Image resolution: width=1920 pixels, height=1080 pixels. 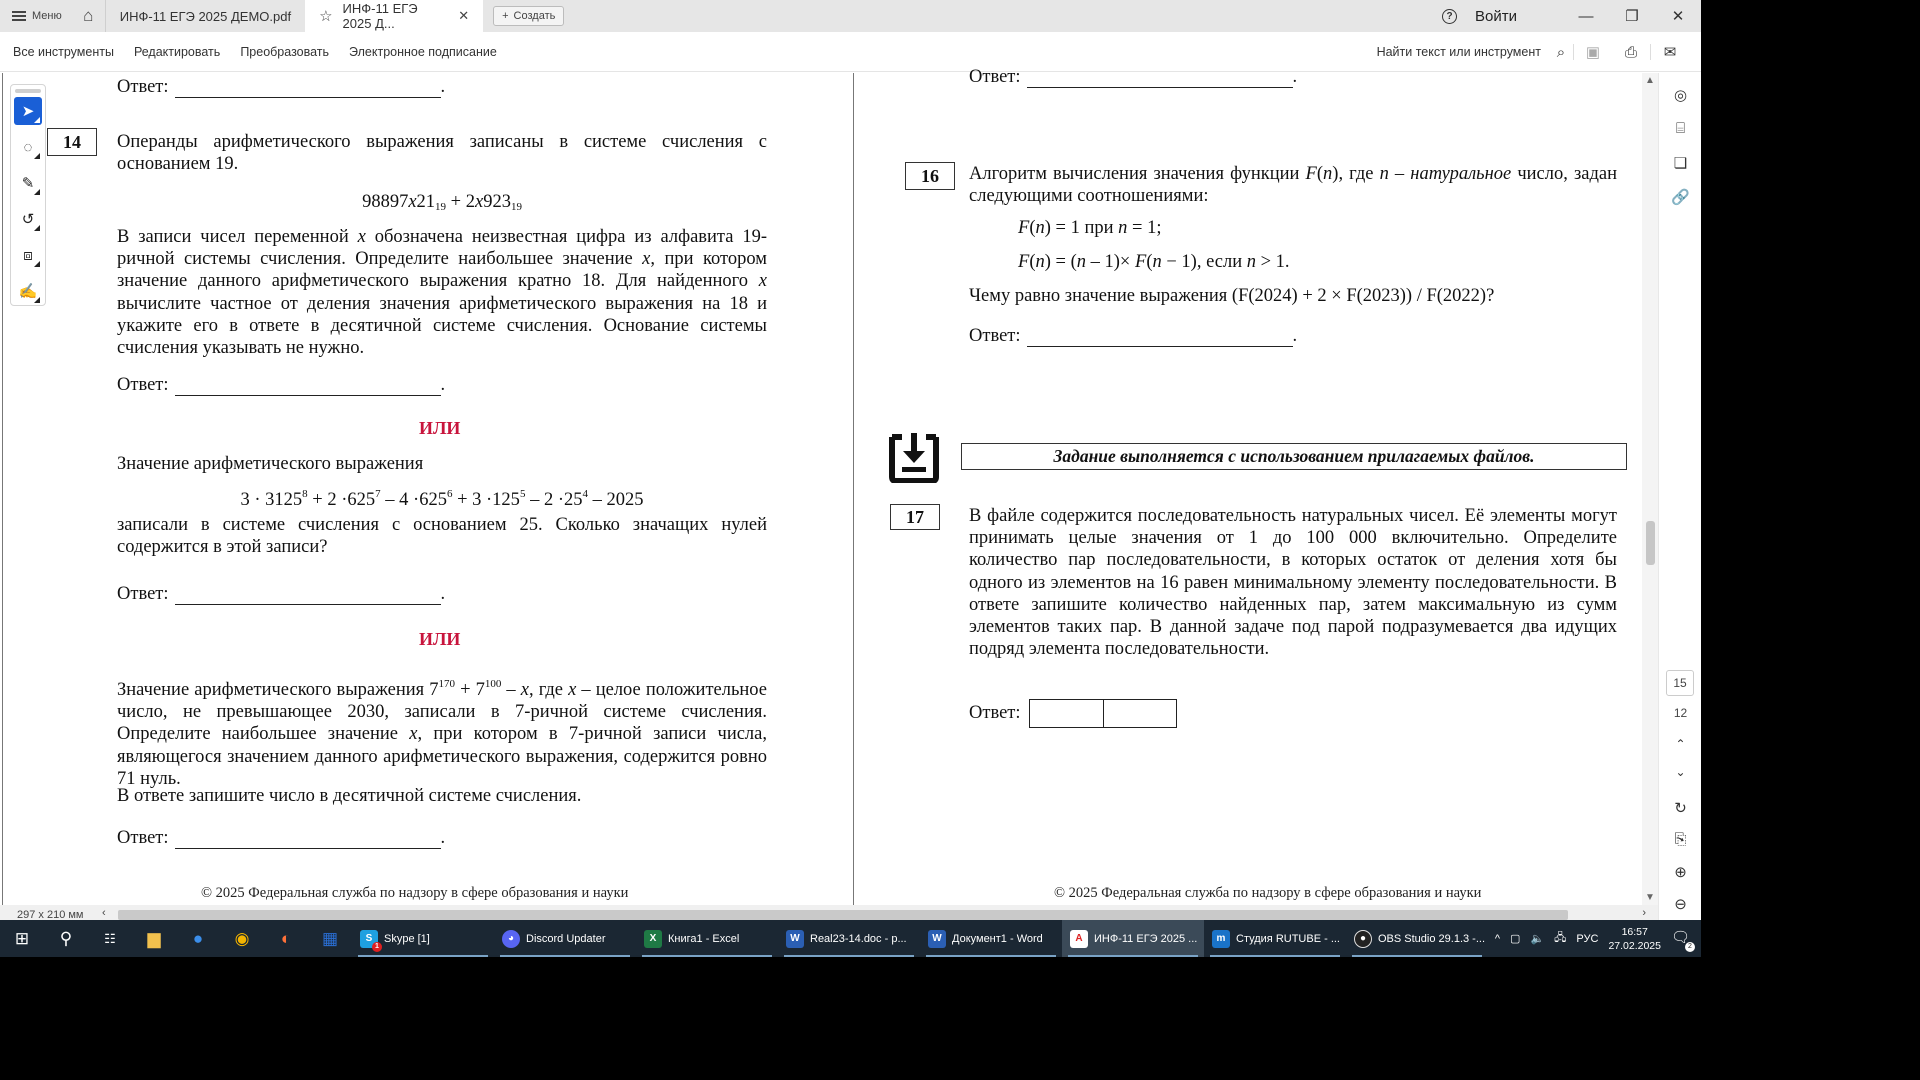 What do you see at coordinates (286, 938) in the screenshot?
I see `firefox-icon: ◐` at bounding box center [286, 938].